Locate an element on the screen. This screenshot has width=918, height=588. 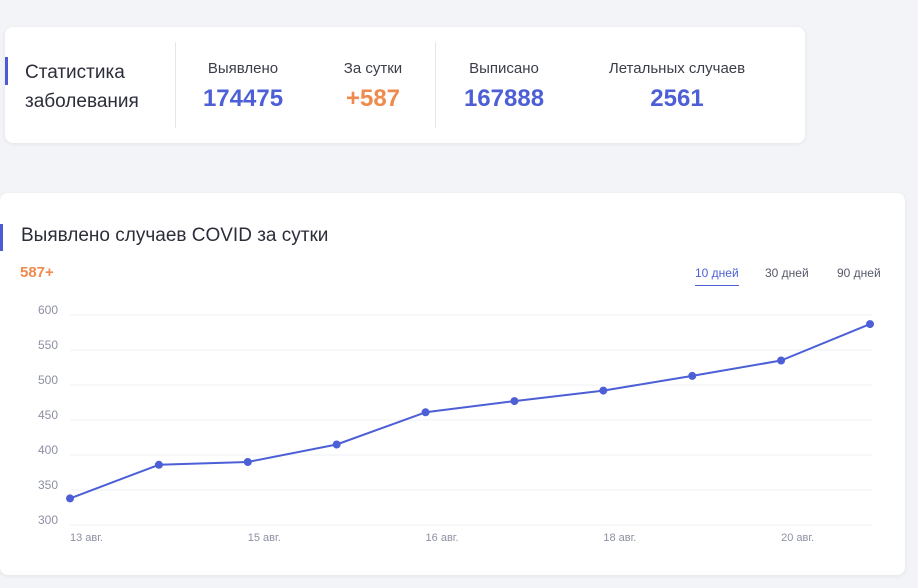
tab-10-days: 10 дней is located at coordinates (717, 276).